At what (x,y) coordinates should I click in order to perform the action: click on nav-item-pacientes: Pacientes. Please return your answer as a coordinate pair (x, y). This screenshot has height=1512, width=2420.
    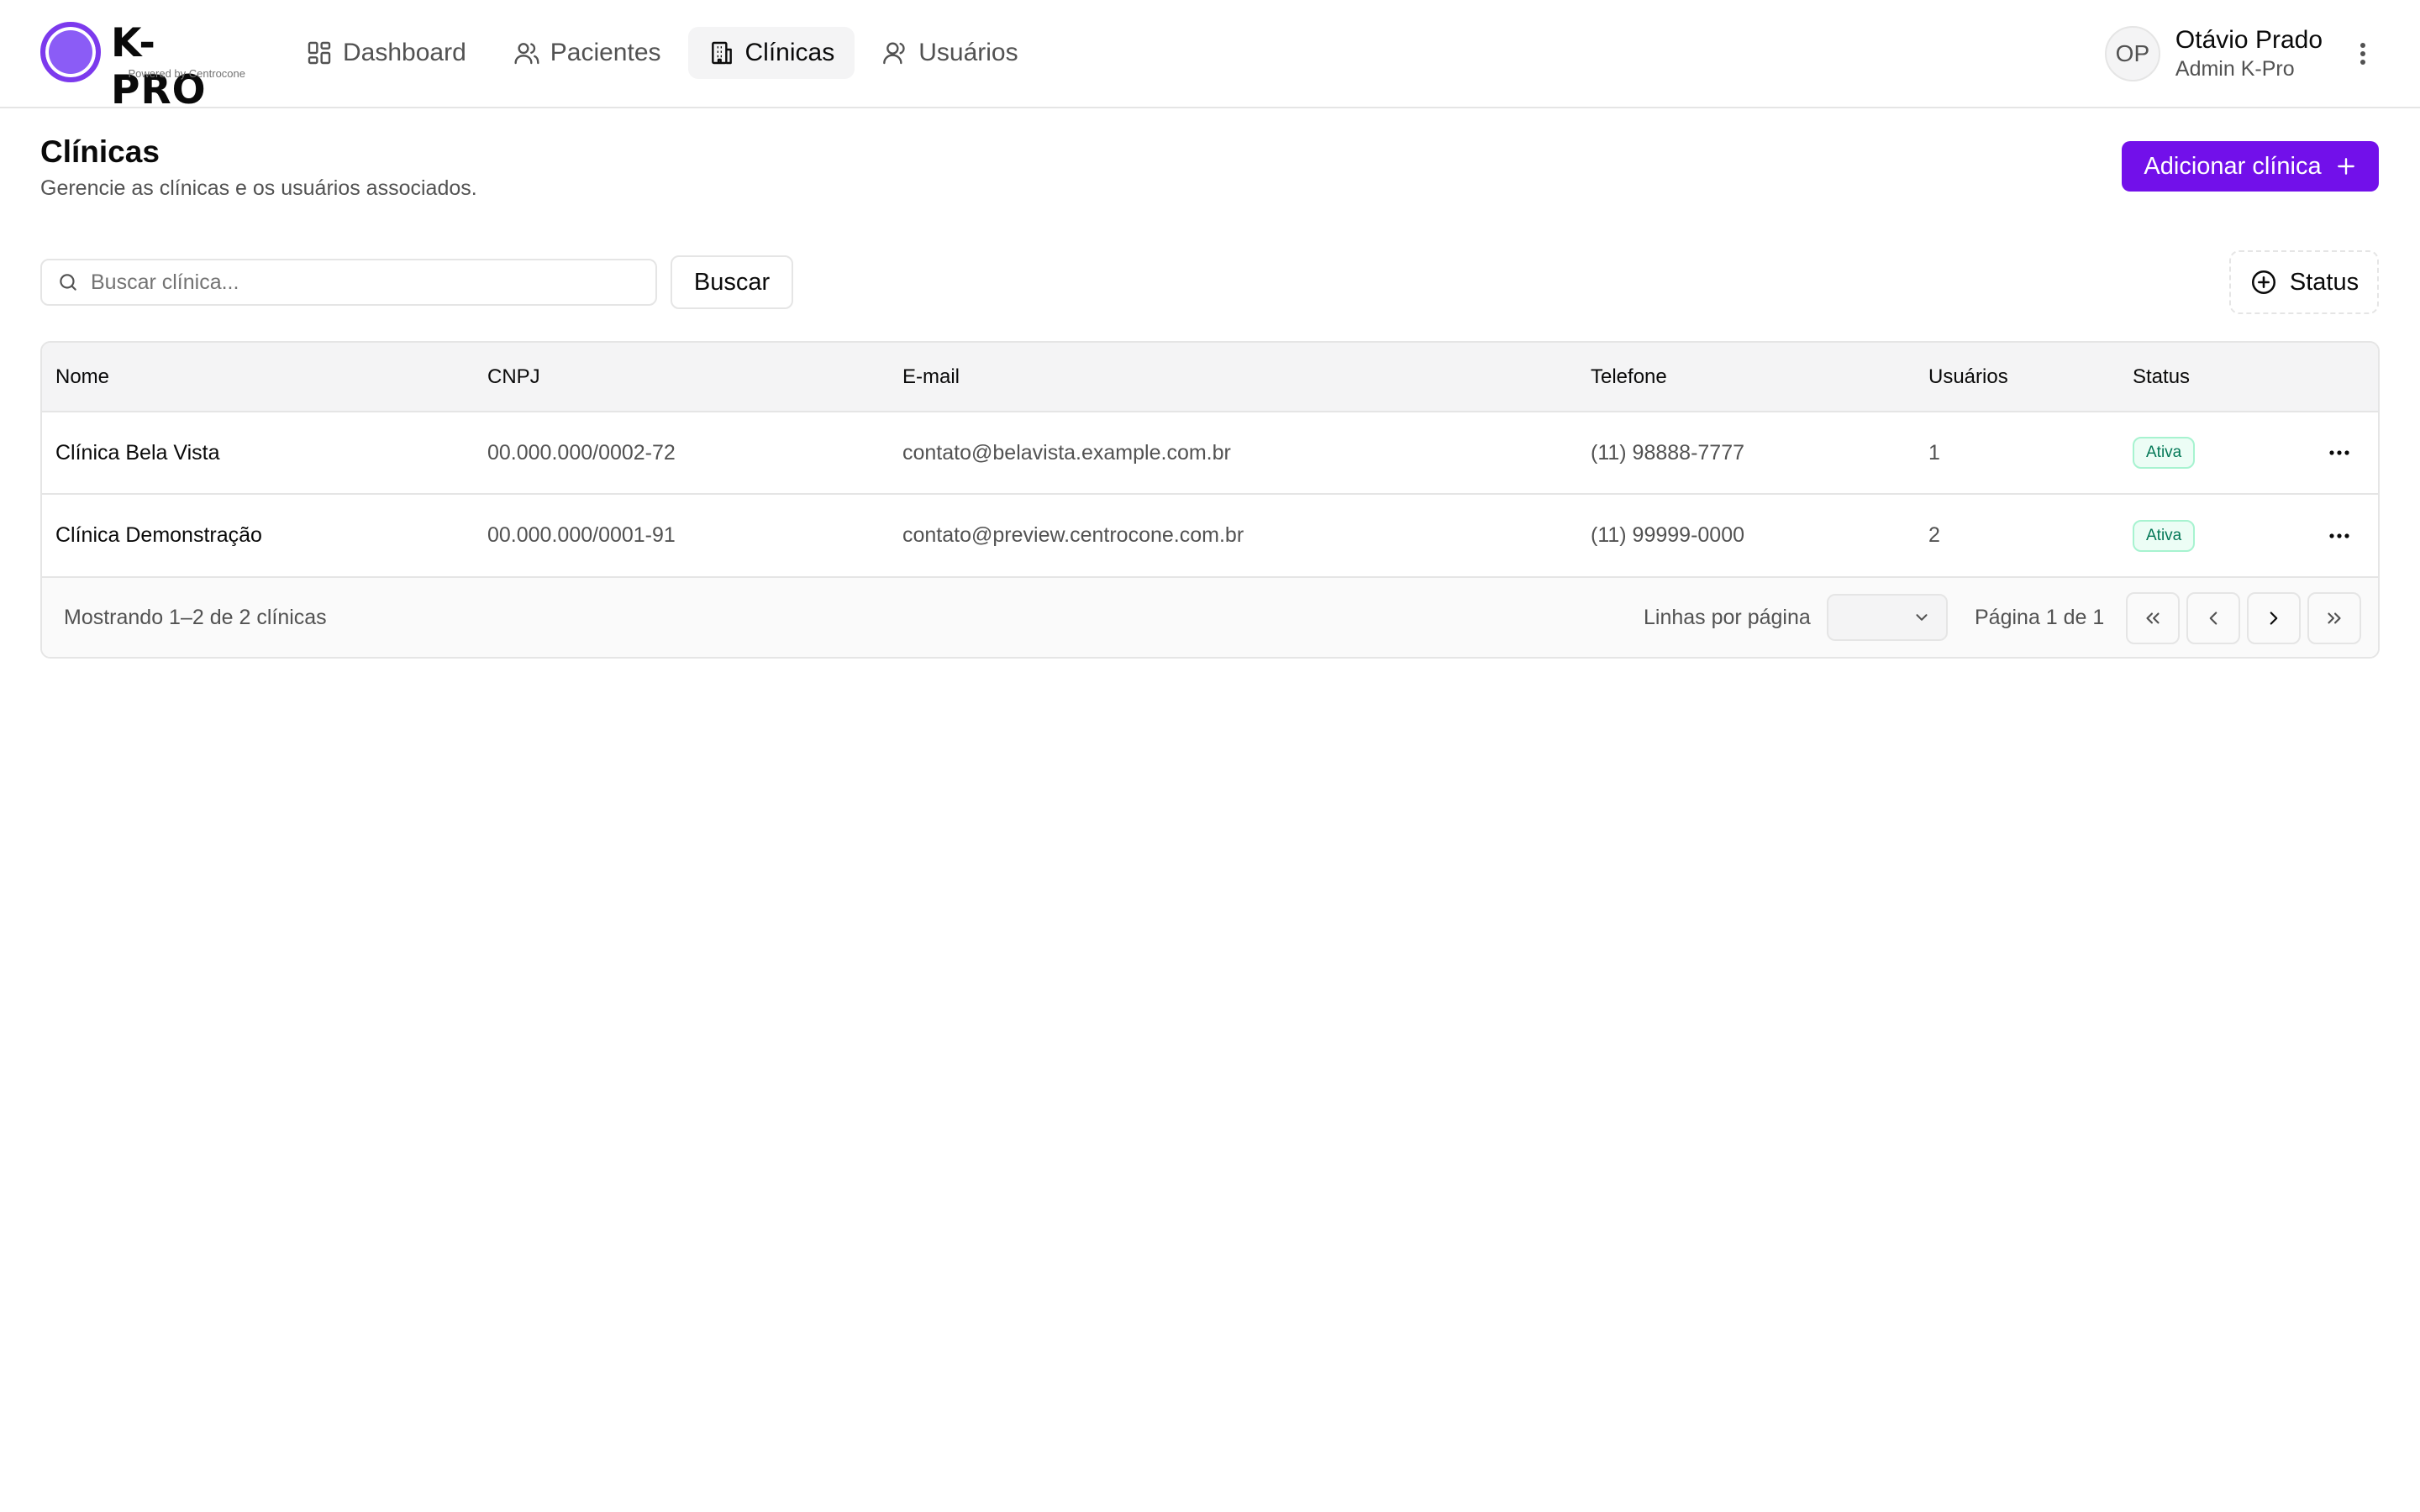
    Looking at the image, I should click on (587, 53).